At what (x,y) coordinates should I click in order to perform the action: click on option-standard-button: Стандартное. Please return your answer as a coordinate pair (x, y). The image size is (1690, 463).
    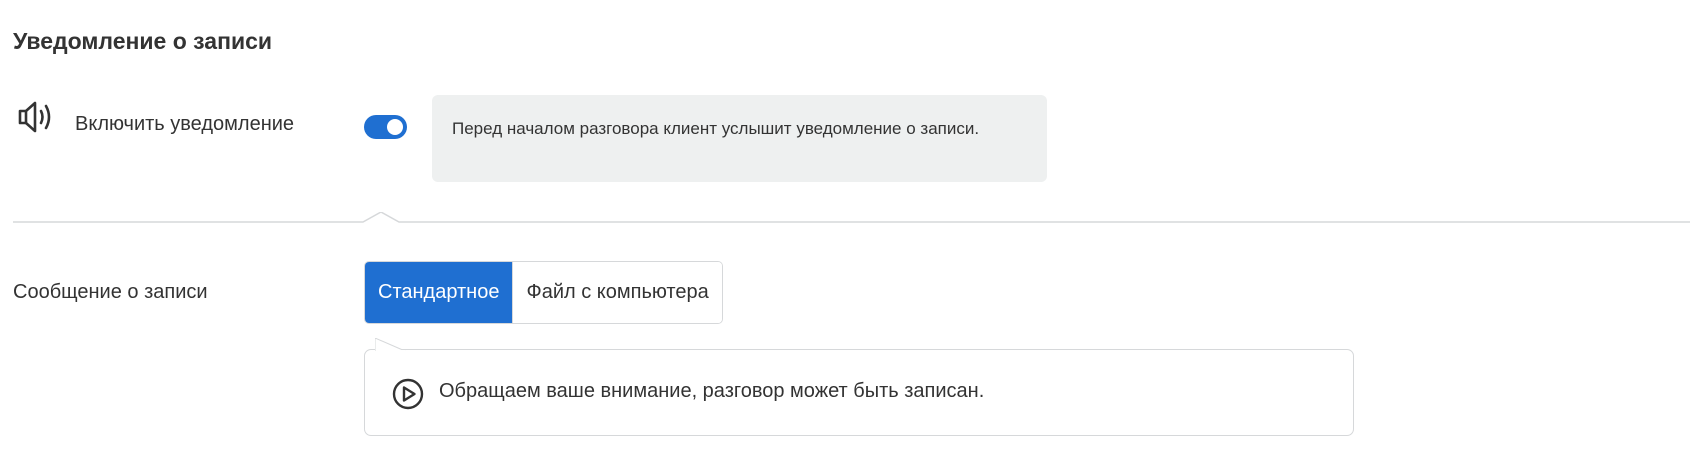
    Looking at the image, I should click on (439, 292).